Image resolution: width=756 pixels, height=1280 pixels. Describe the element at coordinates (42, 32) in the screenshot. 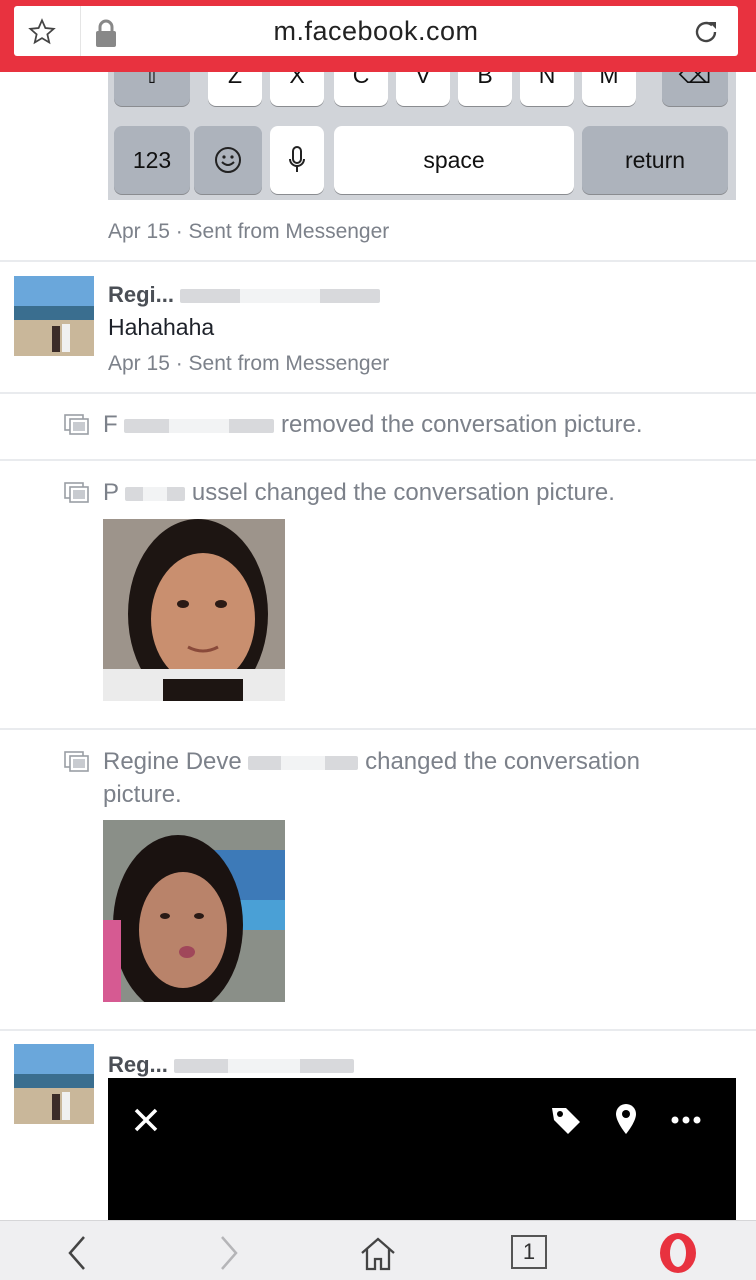

I see `bookmark-star-icon` at that location.